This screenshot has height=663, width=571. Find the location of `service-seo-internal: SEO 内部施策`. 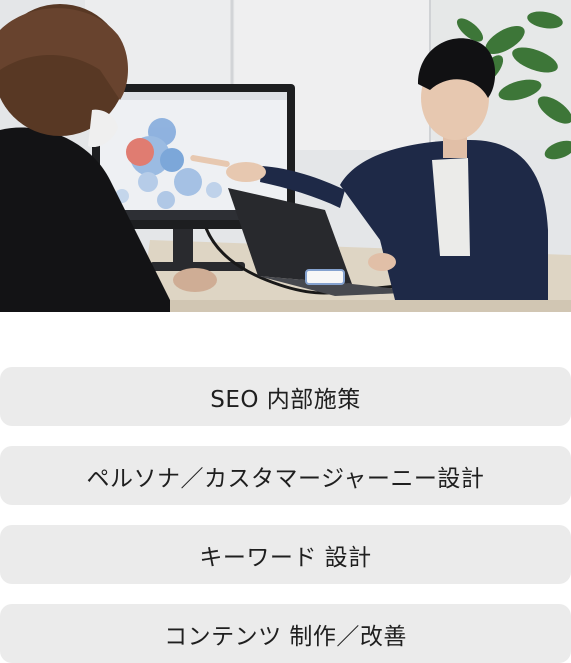

service-seo-internal: SEO 内部施策 is located at coordinates (285, 396).